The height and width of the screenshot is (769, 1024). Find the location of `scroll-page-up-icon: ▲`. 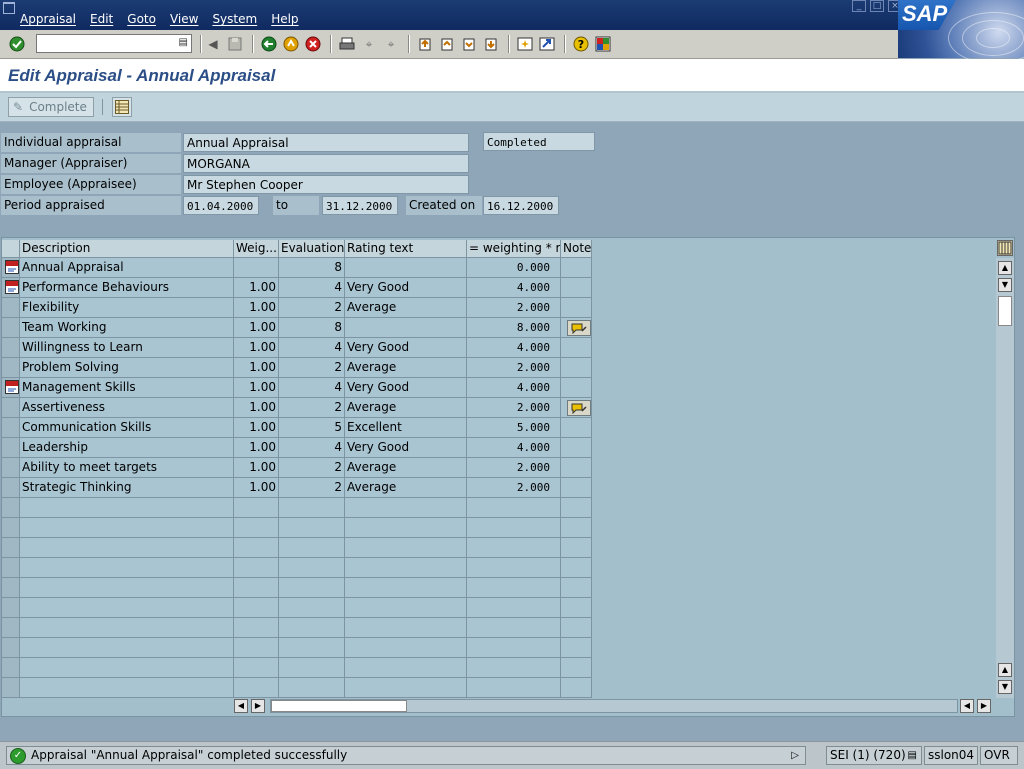

scroll-page-up-icon: ▲ is located at coordinates (1005, 670).